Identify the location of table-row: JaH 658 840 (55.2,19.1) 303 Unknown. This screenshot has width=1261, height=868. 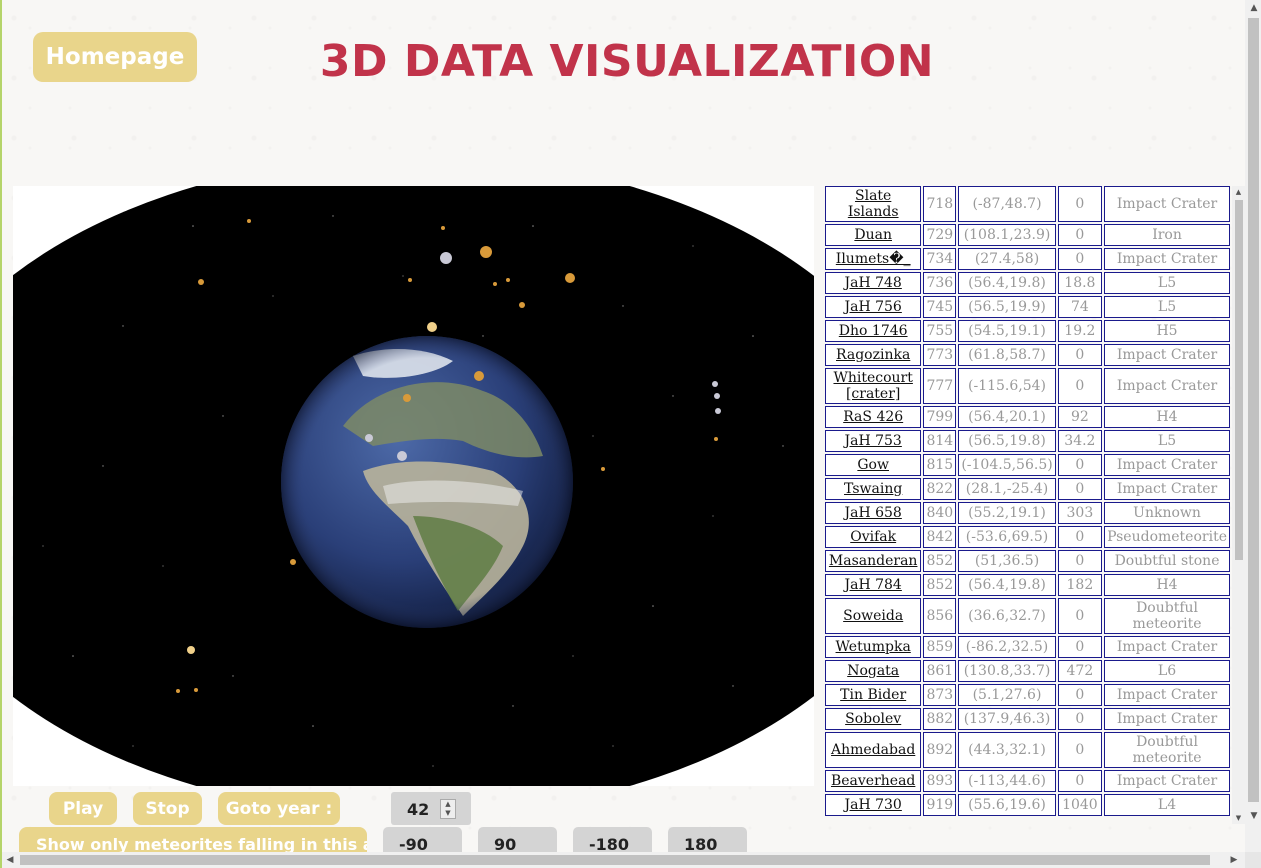
(1027, 513).